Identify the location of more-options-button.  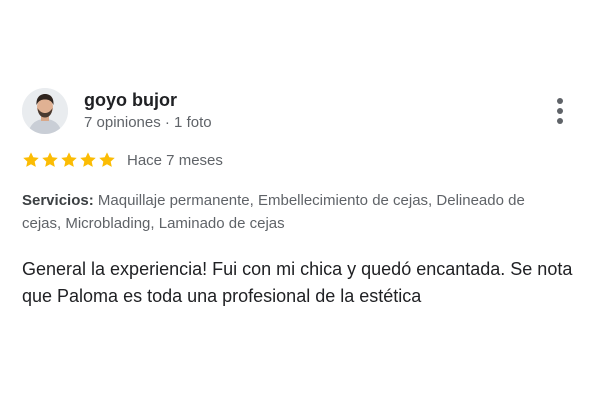
(560, 111).